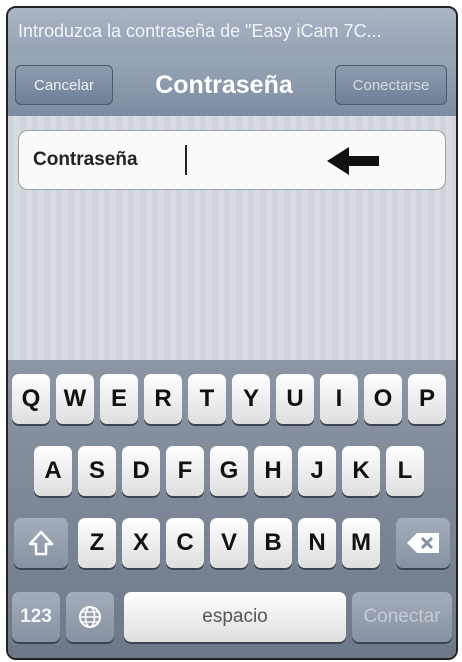 This screenshot has width=462, height=662. I want to click on key-q: Q, so click(31, 399).